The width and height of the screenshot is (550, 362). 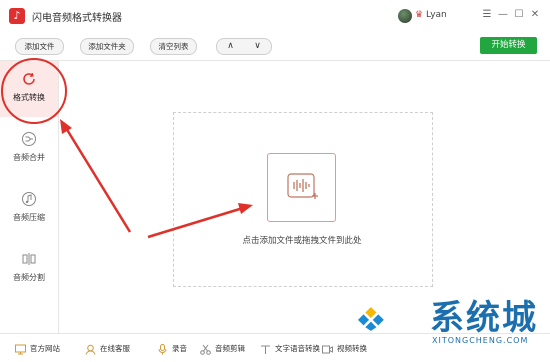 What do you see at coordinates (265, 349) in the screenshot?
I see `text-voice-icon` at bounding box center [265, 349].